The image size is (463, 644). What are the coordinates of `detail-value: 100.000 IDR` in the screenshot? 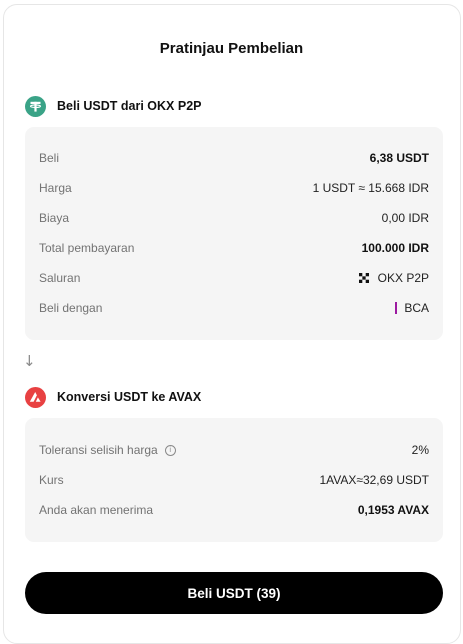 It's located at (395, 248).